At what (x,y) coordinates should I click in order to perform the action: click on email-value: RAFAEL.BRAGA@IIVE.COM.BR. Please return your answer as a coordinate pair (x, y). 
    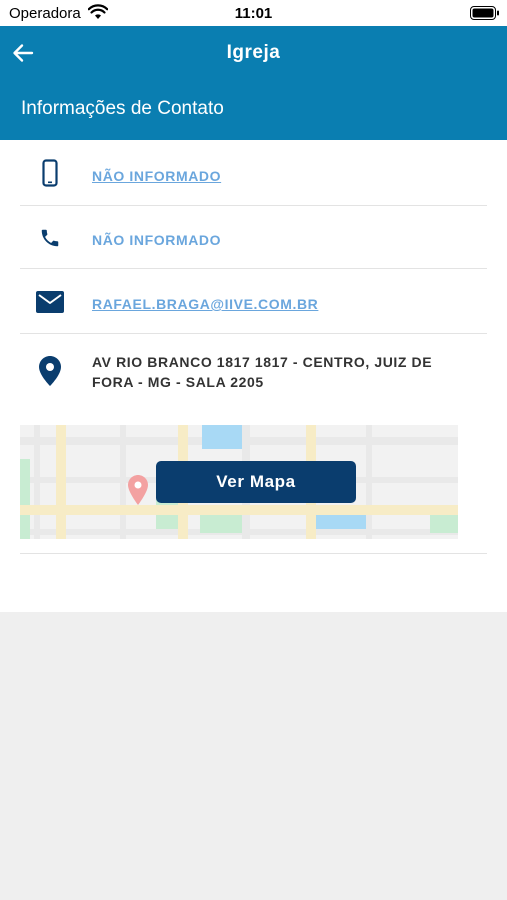
    Looking at the image, I should click on (205, 304).